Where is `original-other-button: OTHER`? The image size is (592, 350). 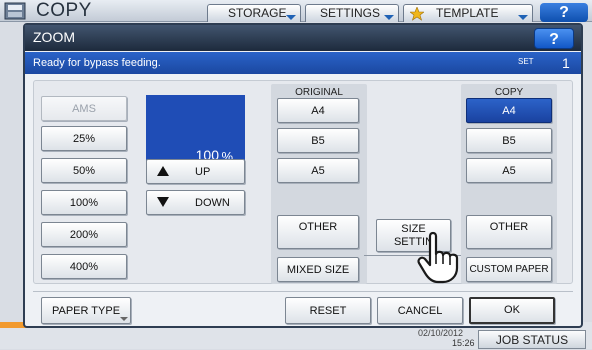
original-other-button: OTHER is located at coordinates (318, 232).